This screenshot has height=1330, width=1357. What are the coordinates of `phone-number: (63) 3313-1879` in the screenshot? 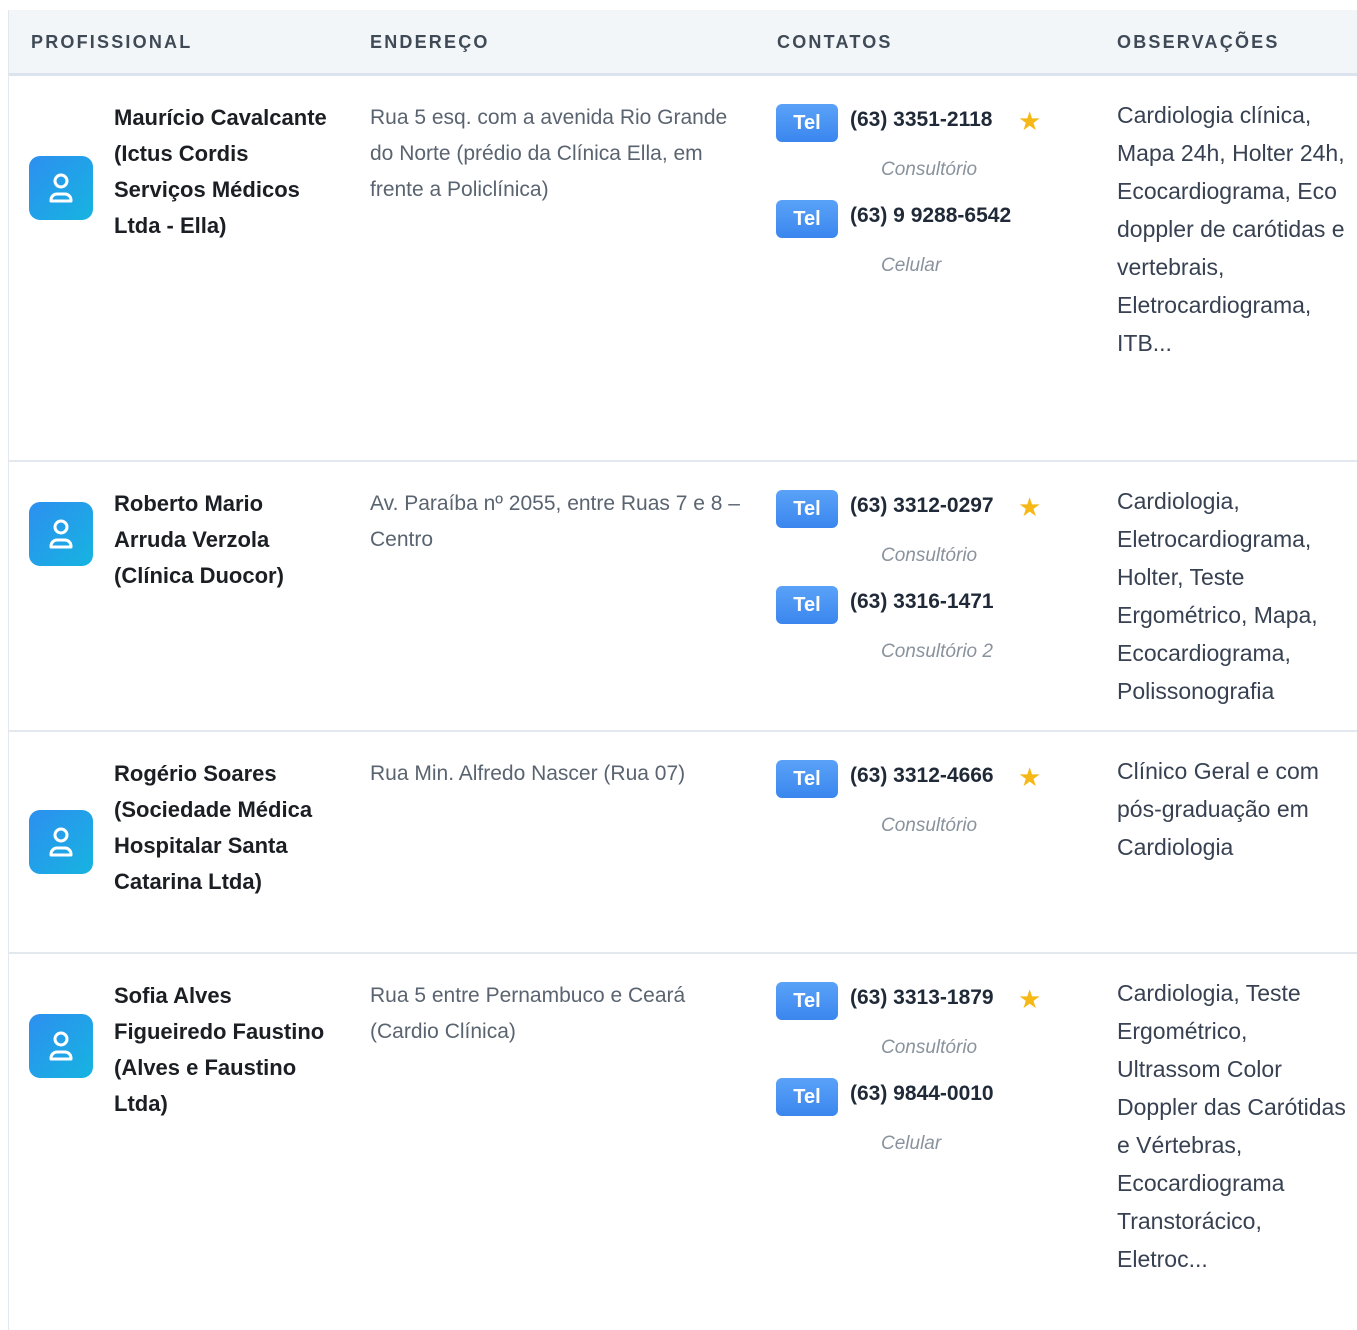 It's located at (922, 998).